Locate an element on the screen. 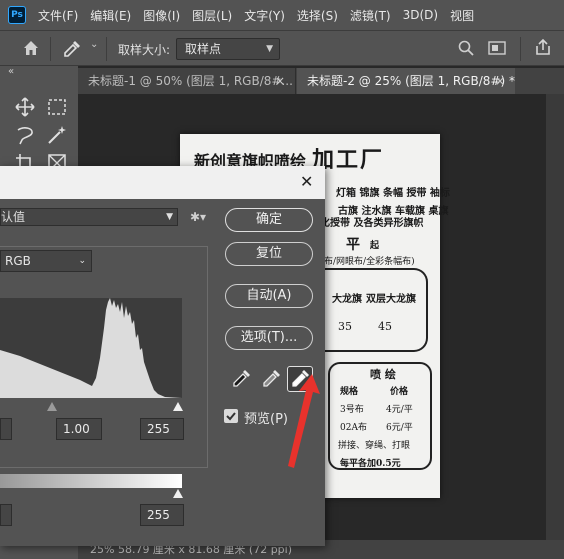 The height and width of the screenshot is (559, 564). menu-view: 视图 is located at coordinates (462, 15).